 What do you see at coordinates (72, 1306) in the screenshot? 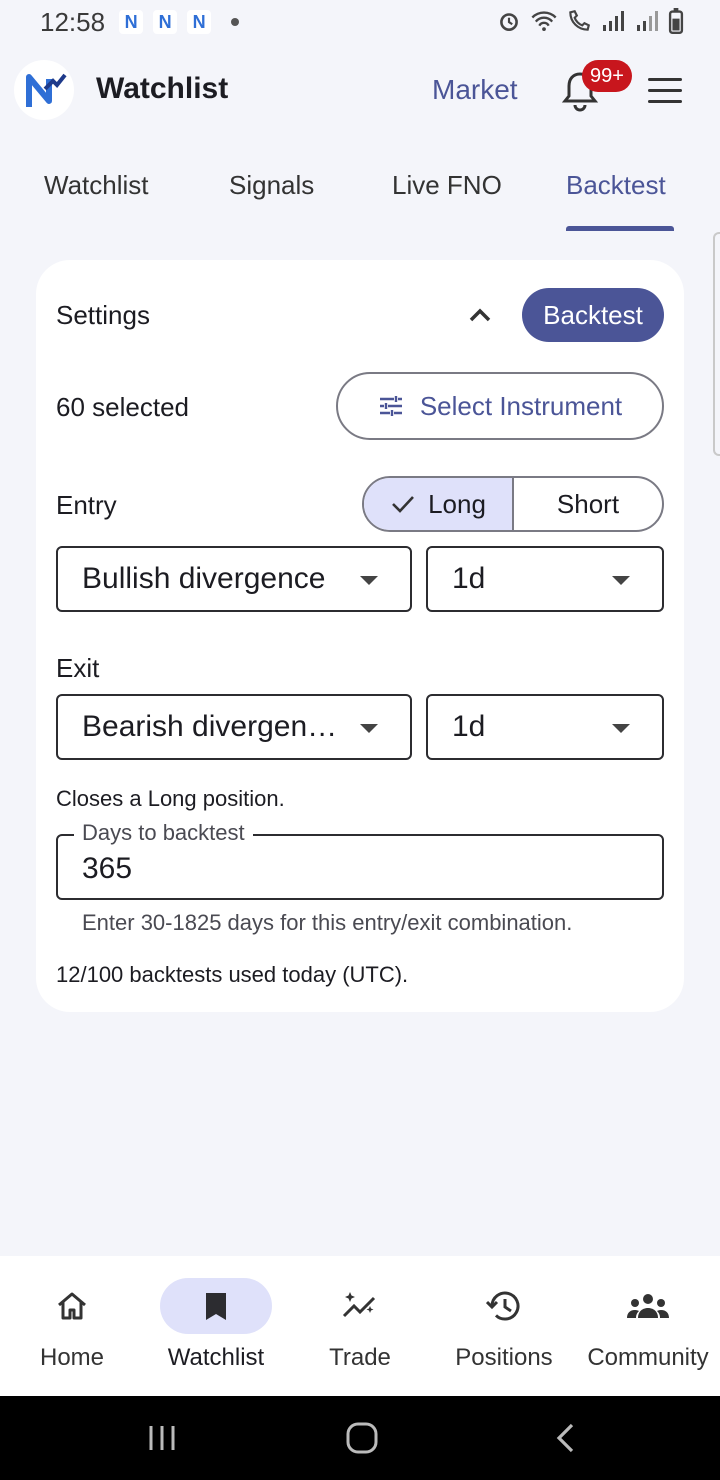
I see `home-icon` at bounding box center [72, 1306].